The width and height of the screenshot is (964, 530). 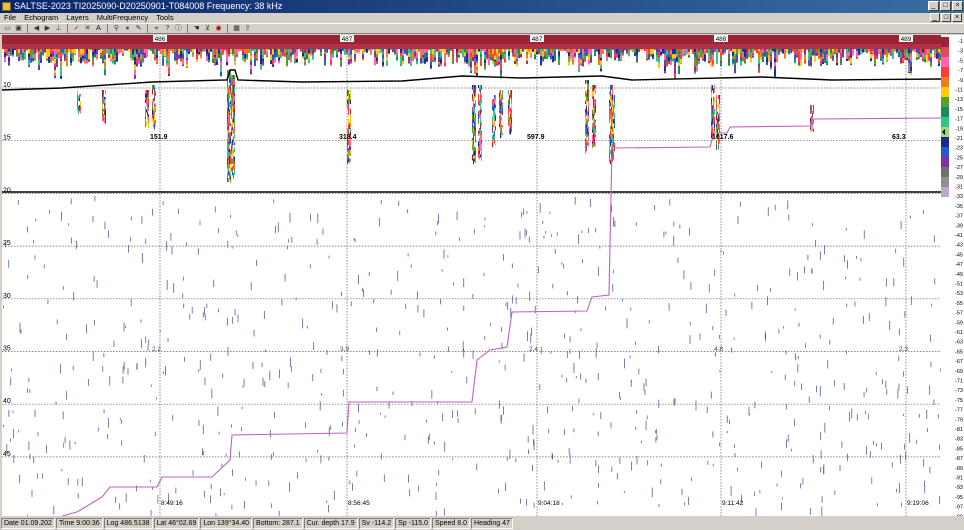 I want to click on forward-icon: ▶, so click(x=47, y=28).